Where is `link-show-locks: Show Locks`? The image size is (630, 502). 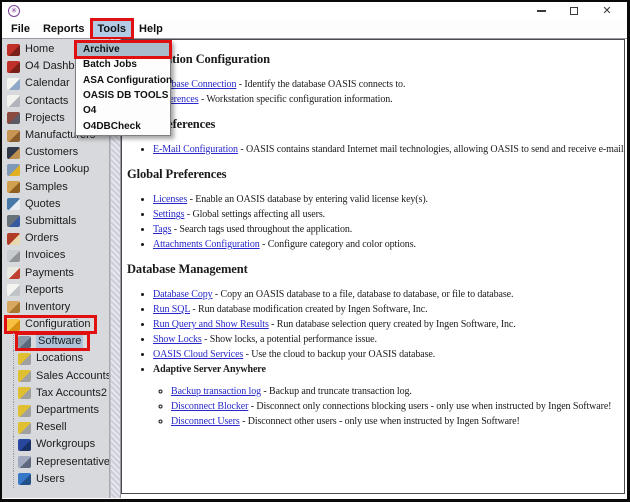 link-show-locks: Show Locks is located at coordinates (177, 339).